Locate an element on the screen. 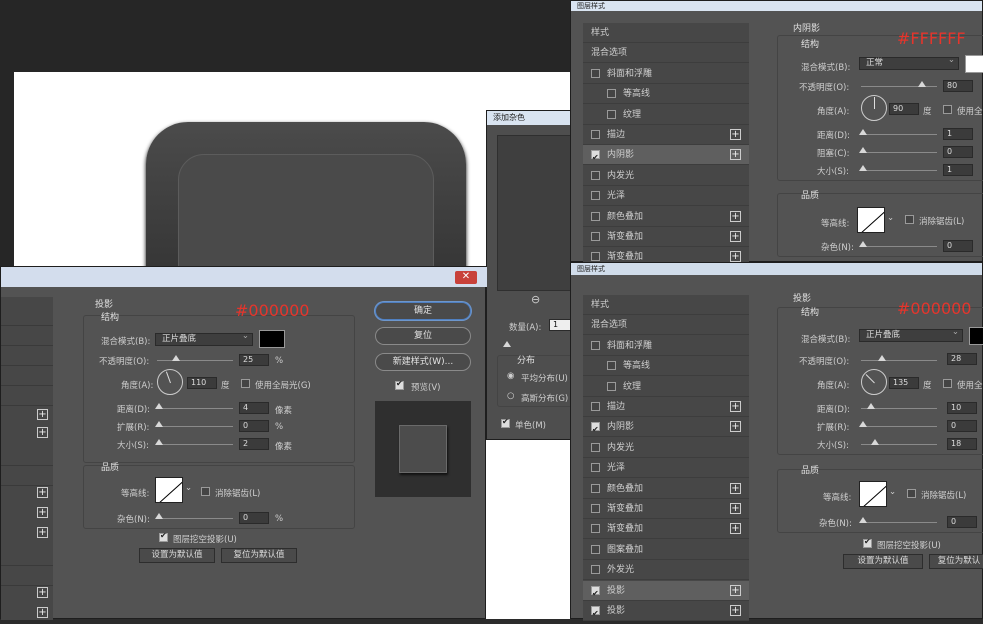 Image resolution: width=983 pixels, height=624 pixels. tr-noise-input: 0 is located at coordinates (958, 246).